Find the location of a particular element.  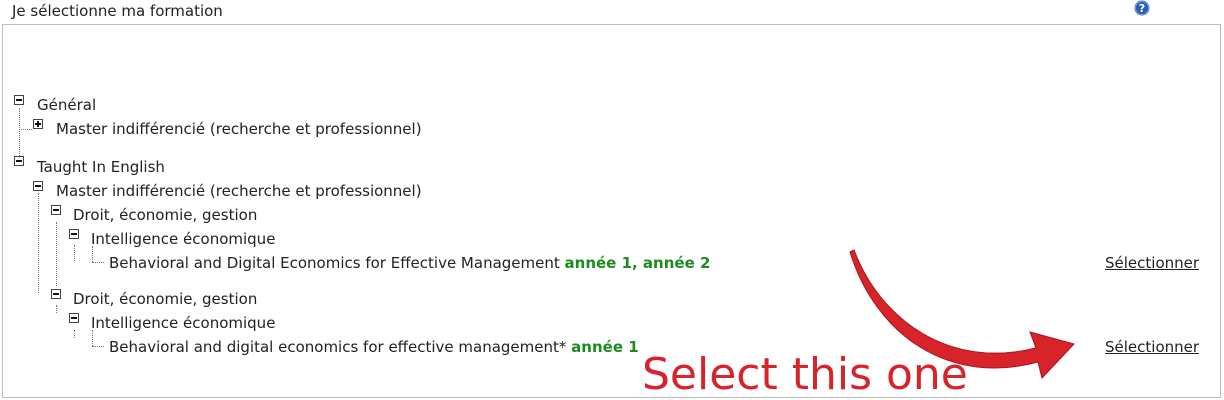

page-title: Je sélectionne ma formation is located at coordinates (117, 11).